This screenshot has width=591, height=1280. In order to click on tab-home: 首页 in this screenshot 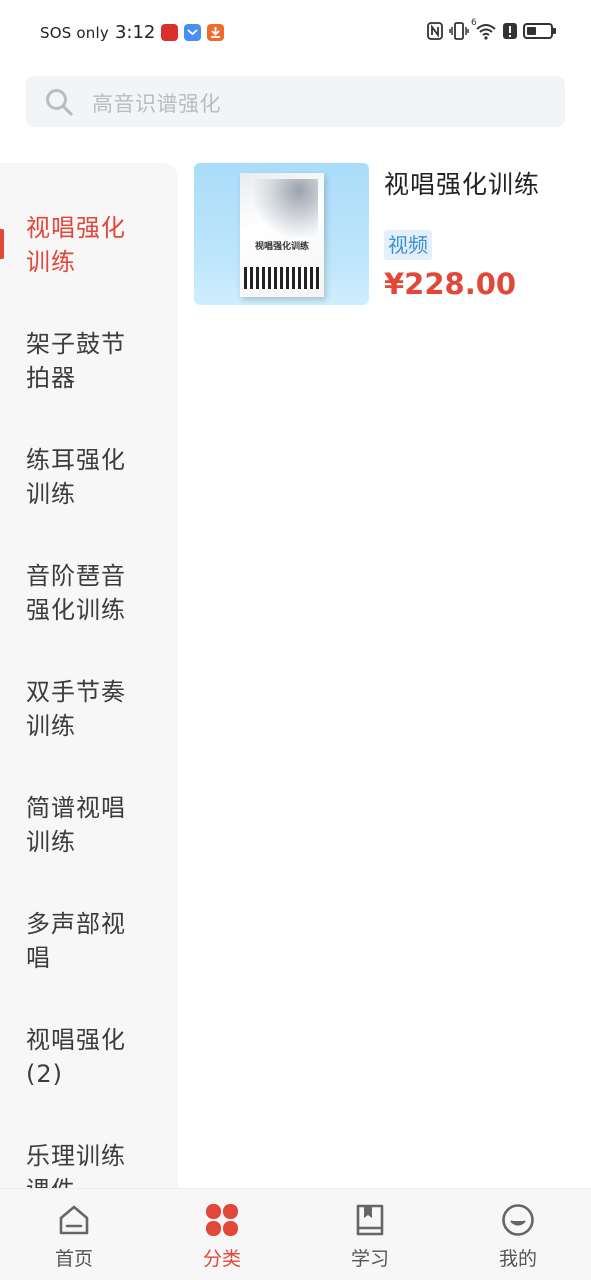, I will do `click(74, 1234)`.